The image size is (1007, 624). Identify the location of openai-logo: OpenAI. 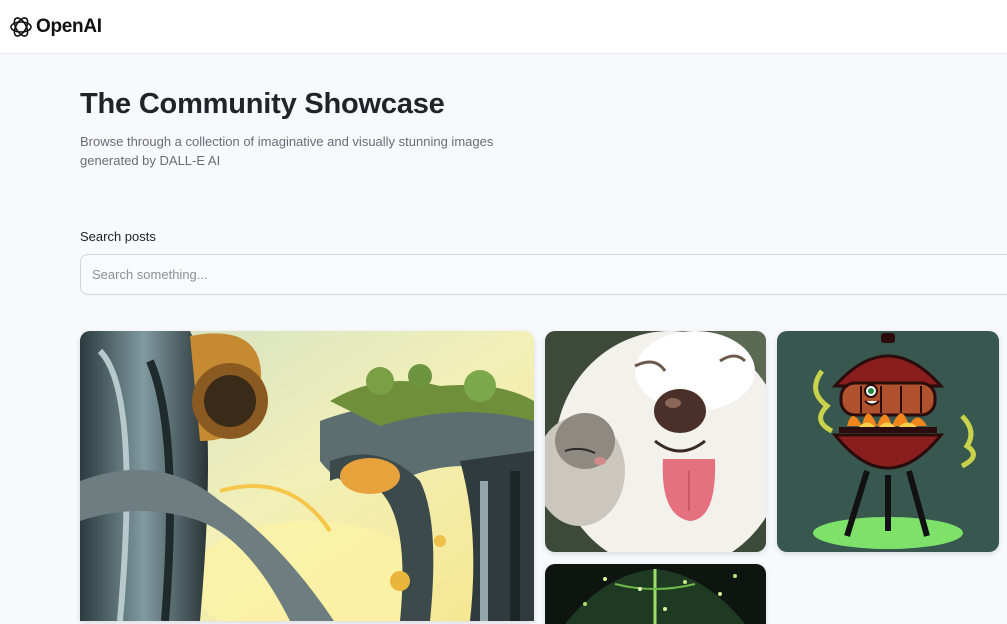
(55, 27).